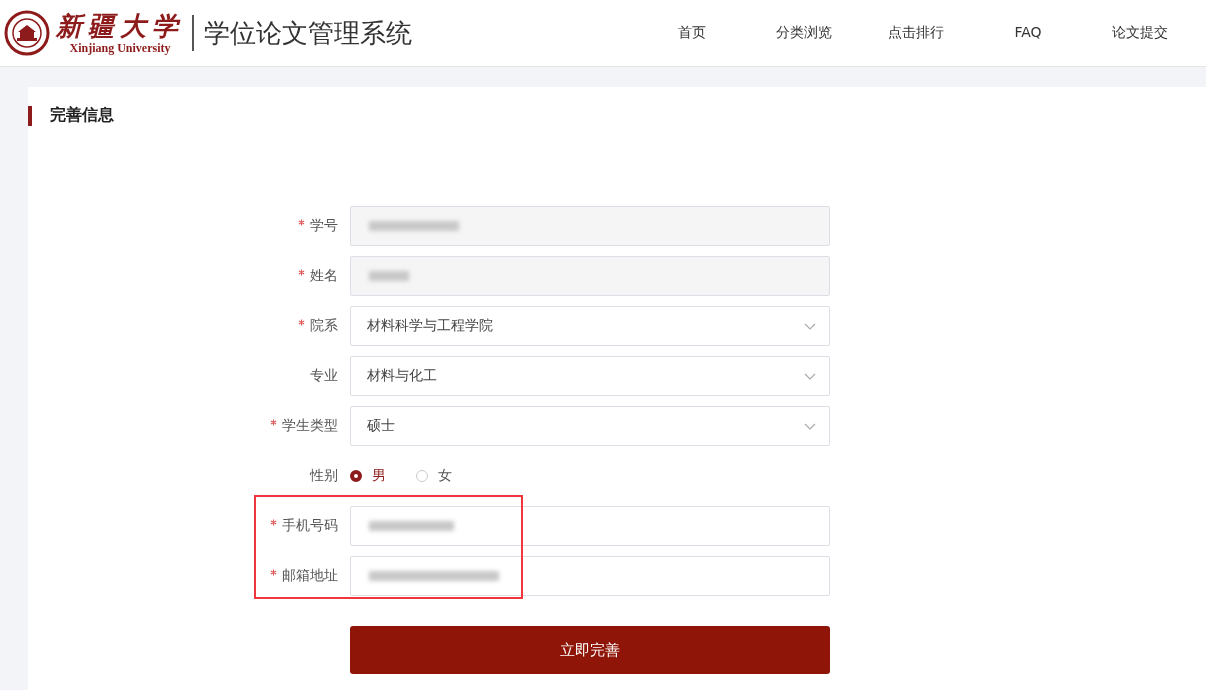  Describe the element at coordinates (916, 33) in the screenshot. I see `nav-link: 点击排行` at that location.